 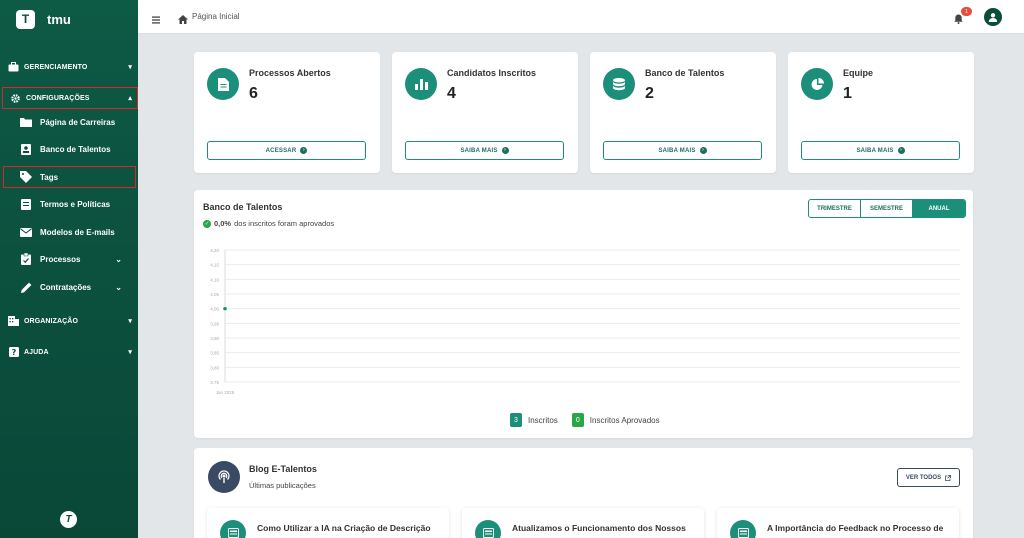 I want to click on period-semestre-button: SEMESTRE, so click(x=887, y=208).